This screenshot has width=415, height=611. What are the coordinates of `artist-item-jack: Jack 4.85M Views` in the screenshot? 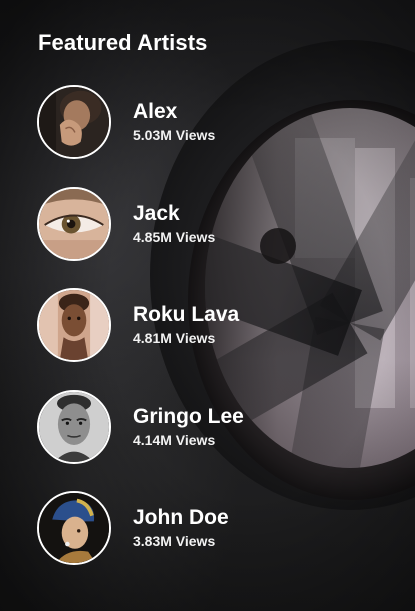 It's located at (207, 224).